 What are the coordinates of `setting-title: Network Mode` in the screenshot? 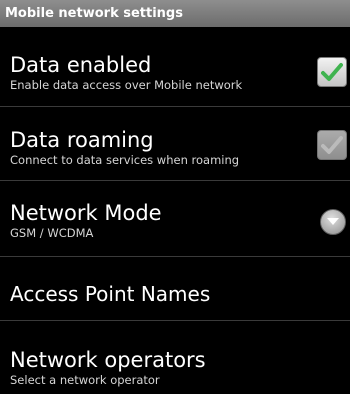 It's located at (86, 213).